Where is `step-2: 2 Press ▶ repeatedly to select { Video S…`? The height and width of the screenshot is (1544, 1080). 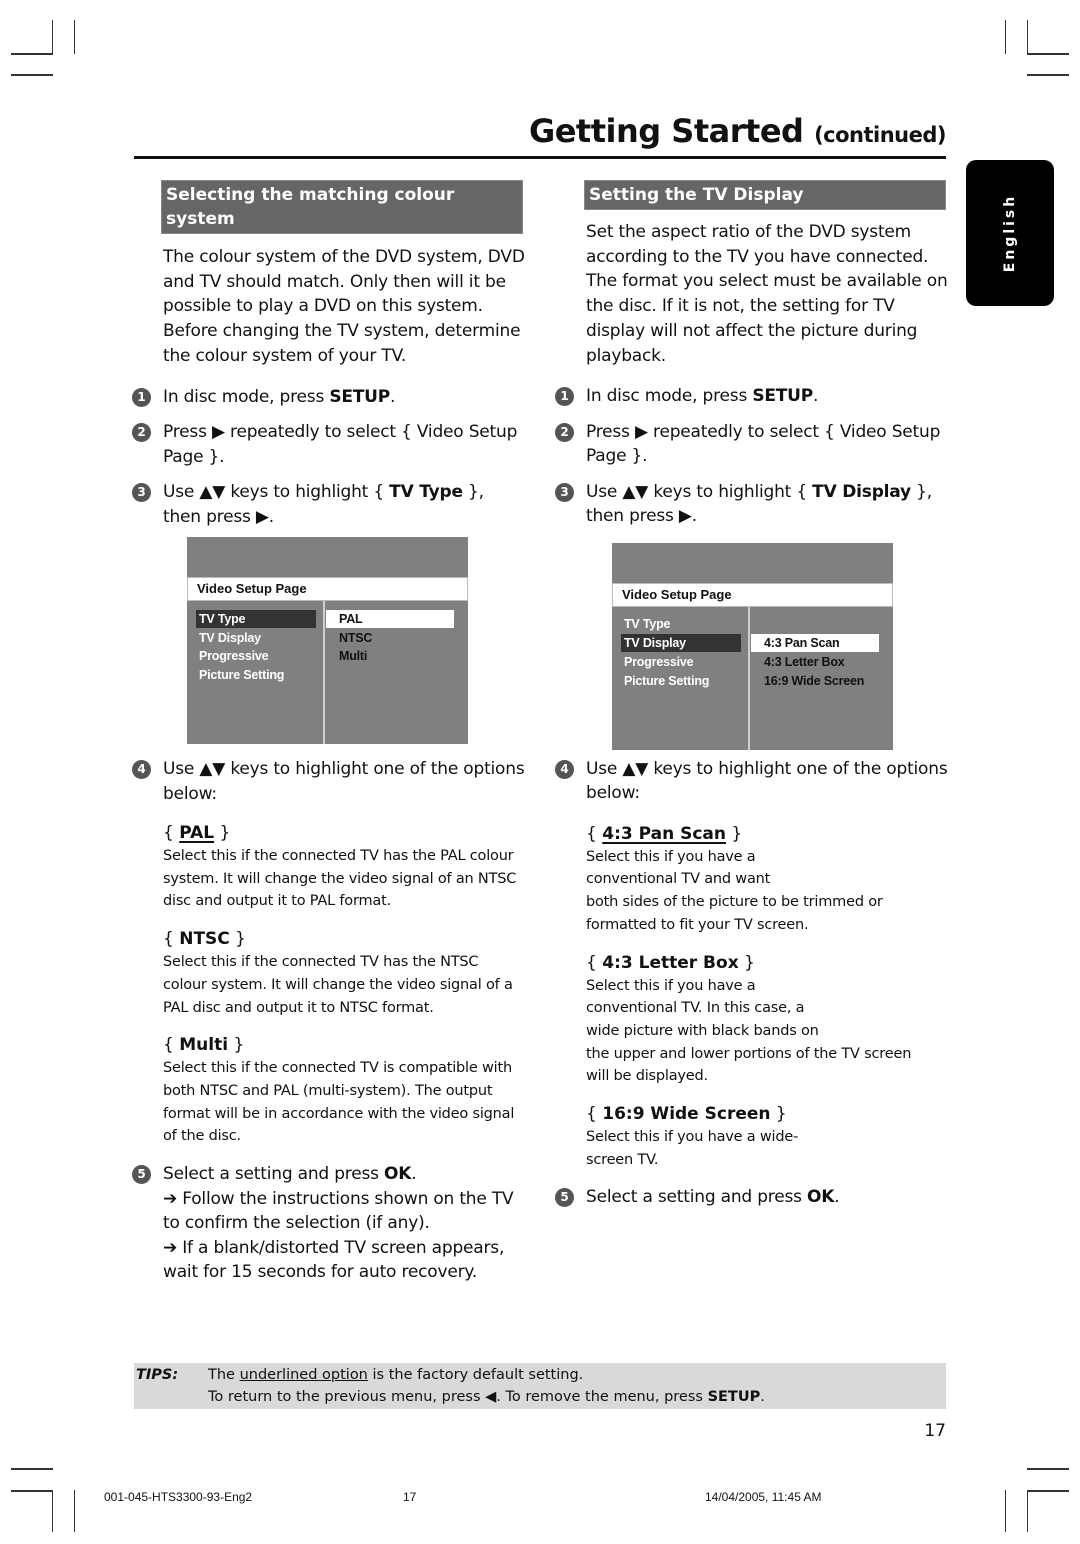 step-2: 2 Press ▶ repeatedly to select { Video S… is located at coordinates (751, 444).